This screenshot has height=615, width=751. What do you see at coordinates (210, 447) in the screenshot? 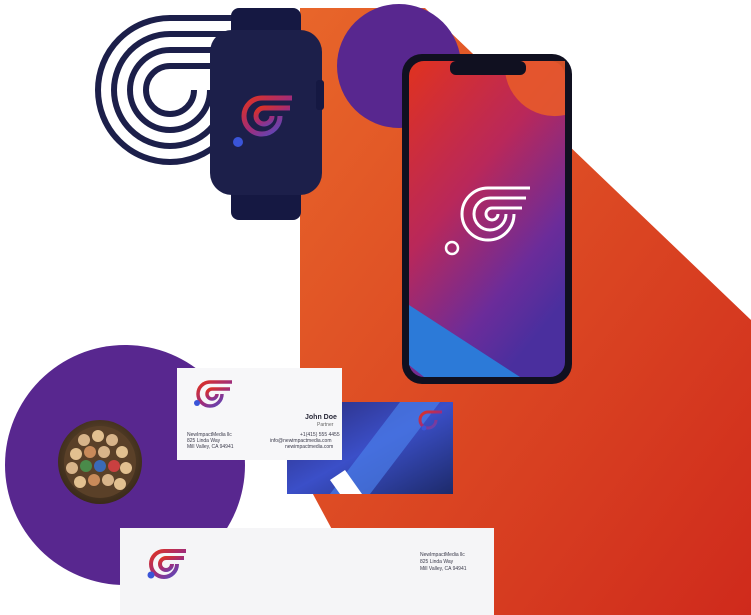
I see `card-address-line2: Mill Valley, CA 94941` at bounding box center [210, 447].